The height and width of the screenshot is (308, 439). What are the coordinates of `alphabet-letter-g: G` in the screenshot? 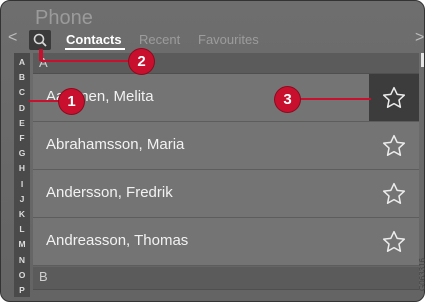 It's located at (22, 153).